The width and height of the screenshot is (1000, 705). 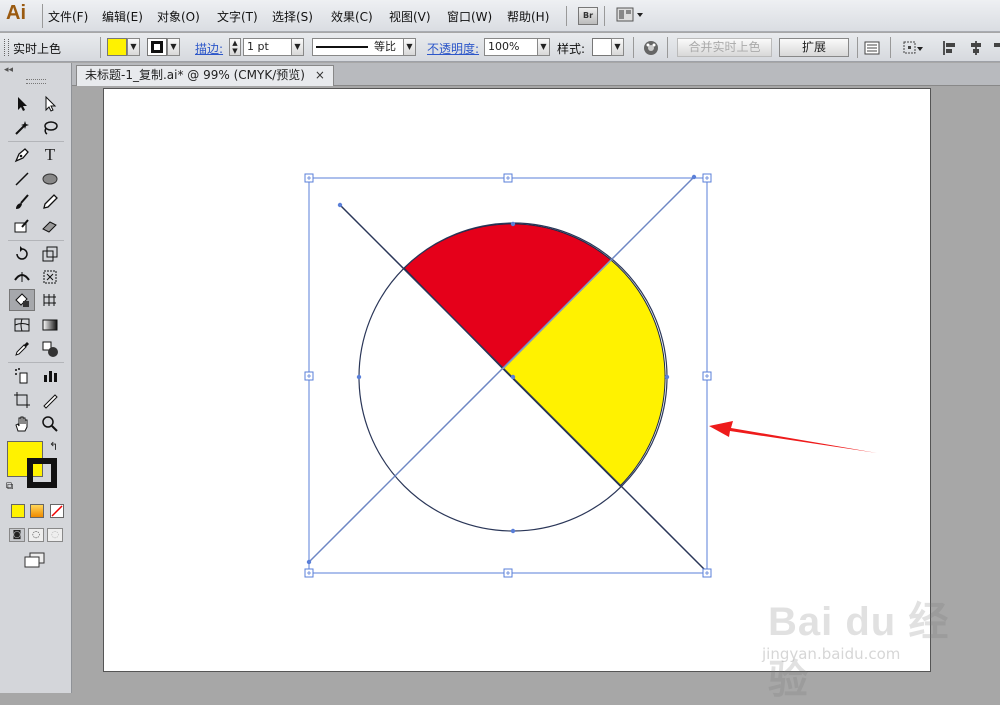 What do you see at coordinates (209, 48) in the screenshot?
I see `stroke-label: 描边:` at bounding box center [209, 48].